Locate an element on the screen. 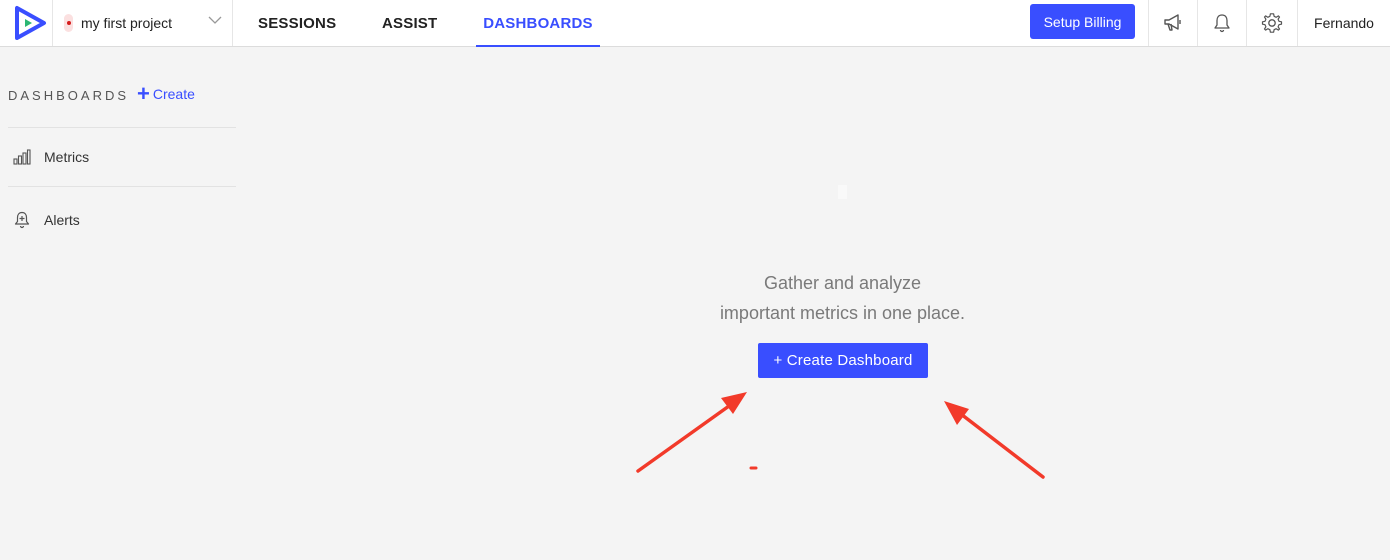 Image resolution: width=1390 pixels, height=560 pixels. chevron-down-icon is located at coordinates (215, 20).